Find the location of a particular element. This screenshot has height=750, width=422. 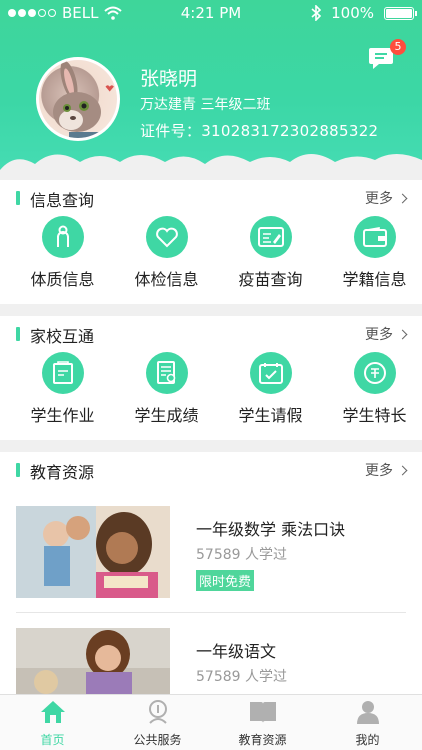

status-bar: BELL 4:21 PM 100% is located at coordinates (211, 13).